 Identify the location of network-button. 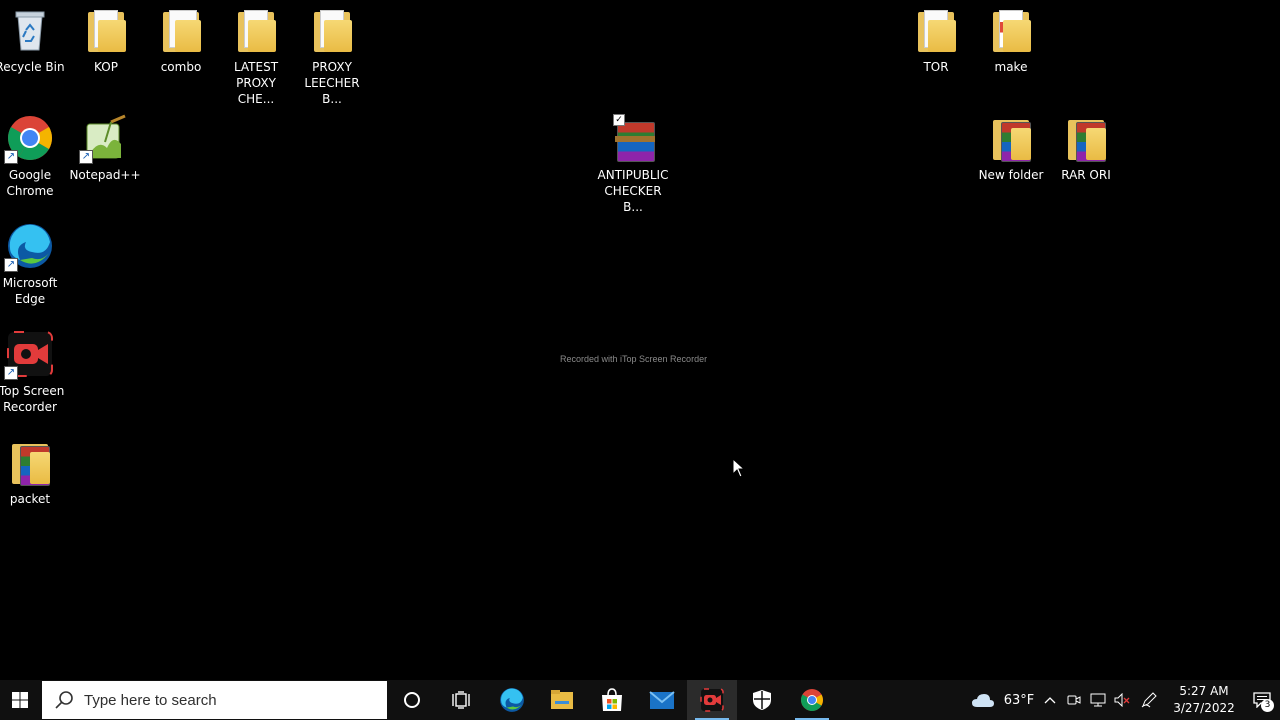
(1098, 700).